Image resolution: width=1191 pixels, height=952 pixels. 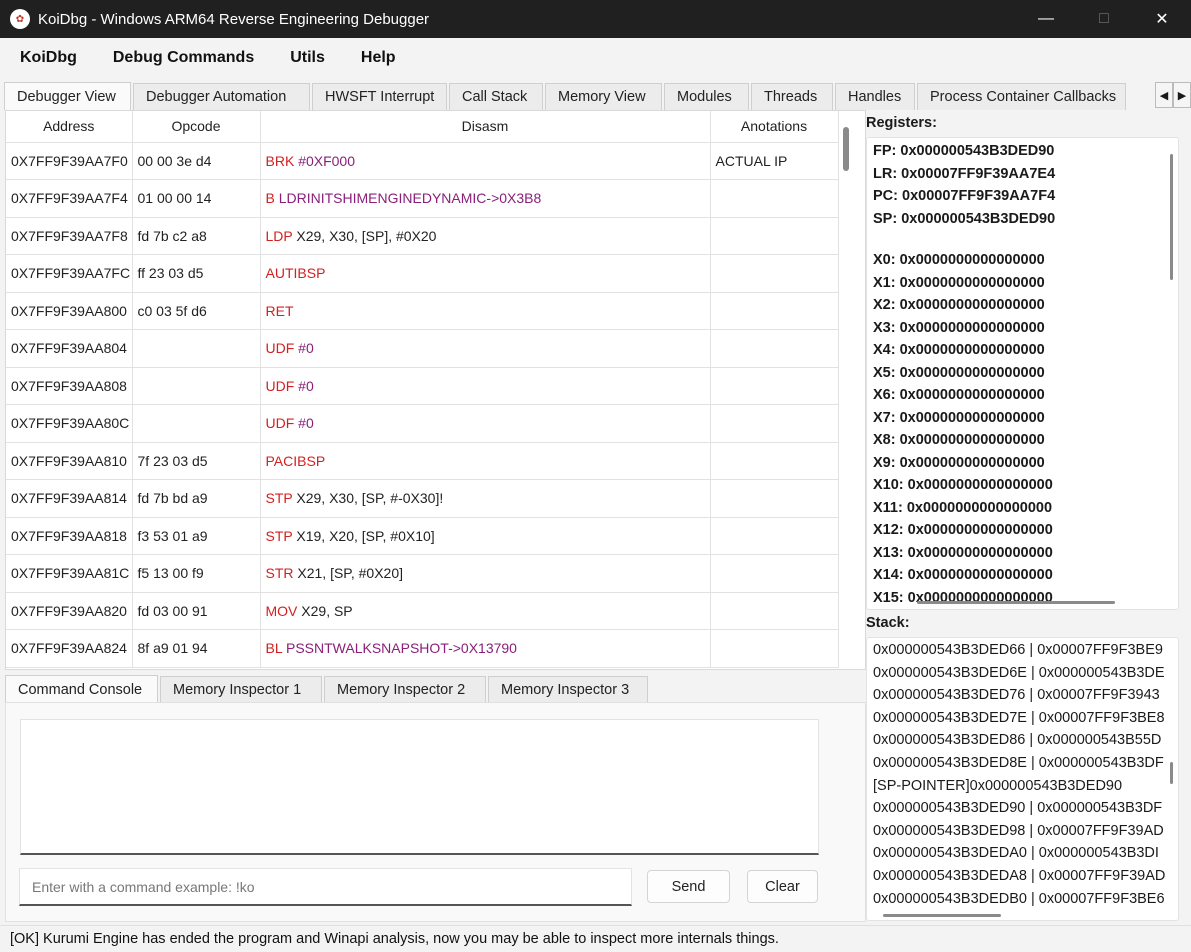 I want to click on tab-memory-inspector-2: Memory Inspector 2, so click(x=405, y=689).